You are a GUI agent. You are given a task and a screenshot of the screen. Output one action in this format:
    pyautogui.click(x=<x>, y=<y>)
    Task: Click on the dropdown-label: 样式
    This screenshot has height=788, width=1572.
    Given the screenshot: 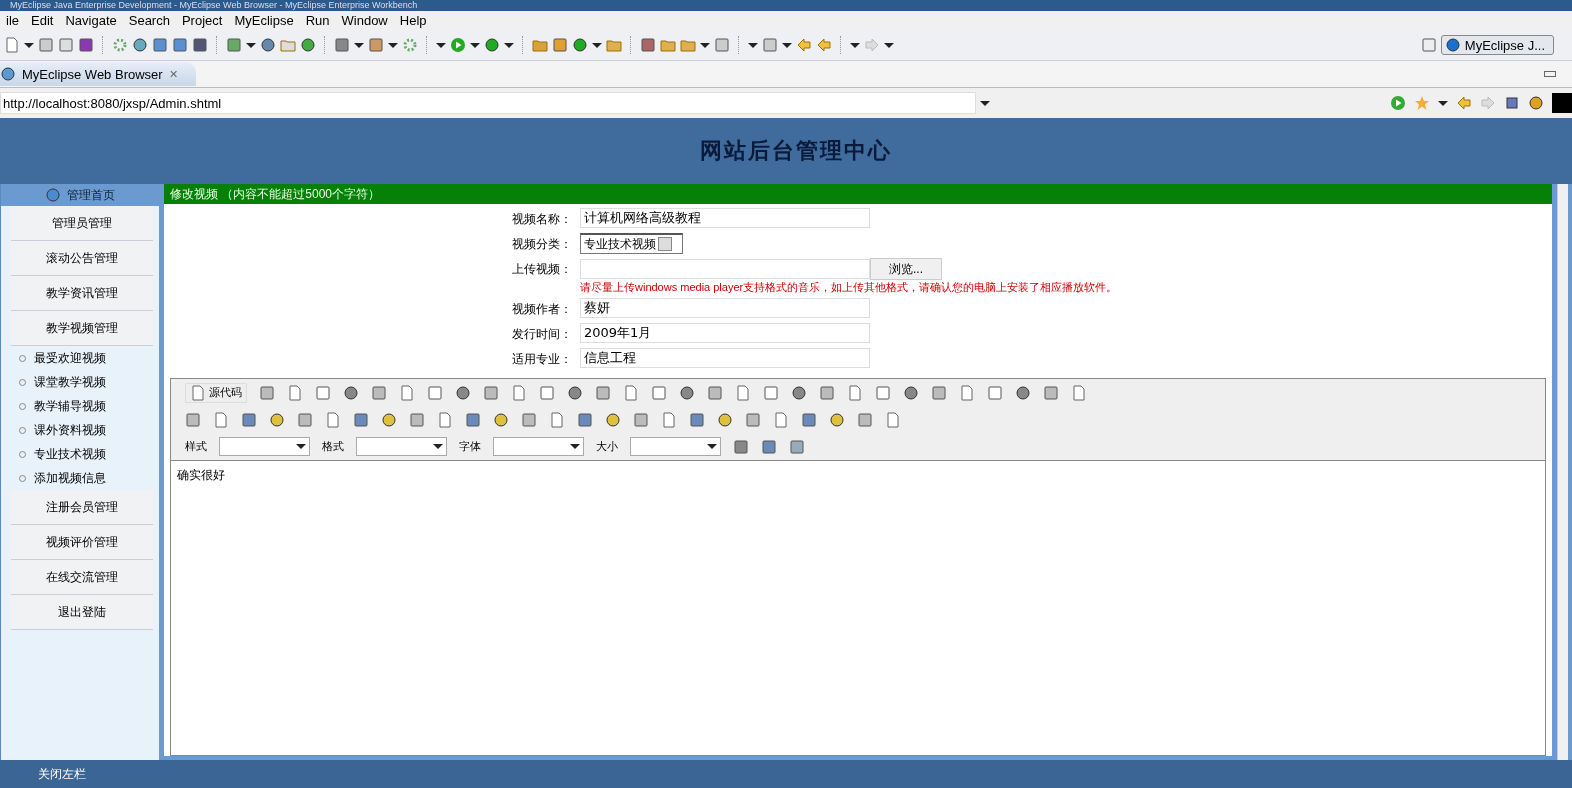 What is the action you would take?
    pyautogui.click(x=196, y=446)
    